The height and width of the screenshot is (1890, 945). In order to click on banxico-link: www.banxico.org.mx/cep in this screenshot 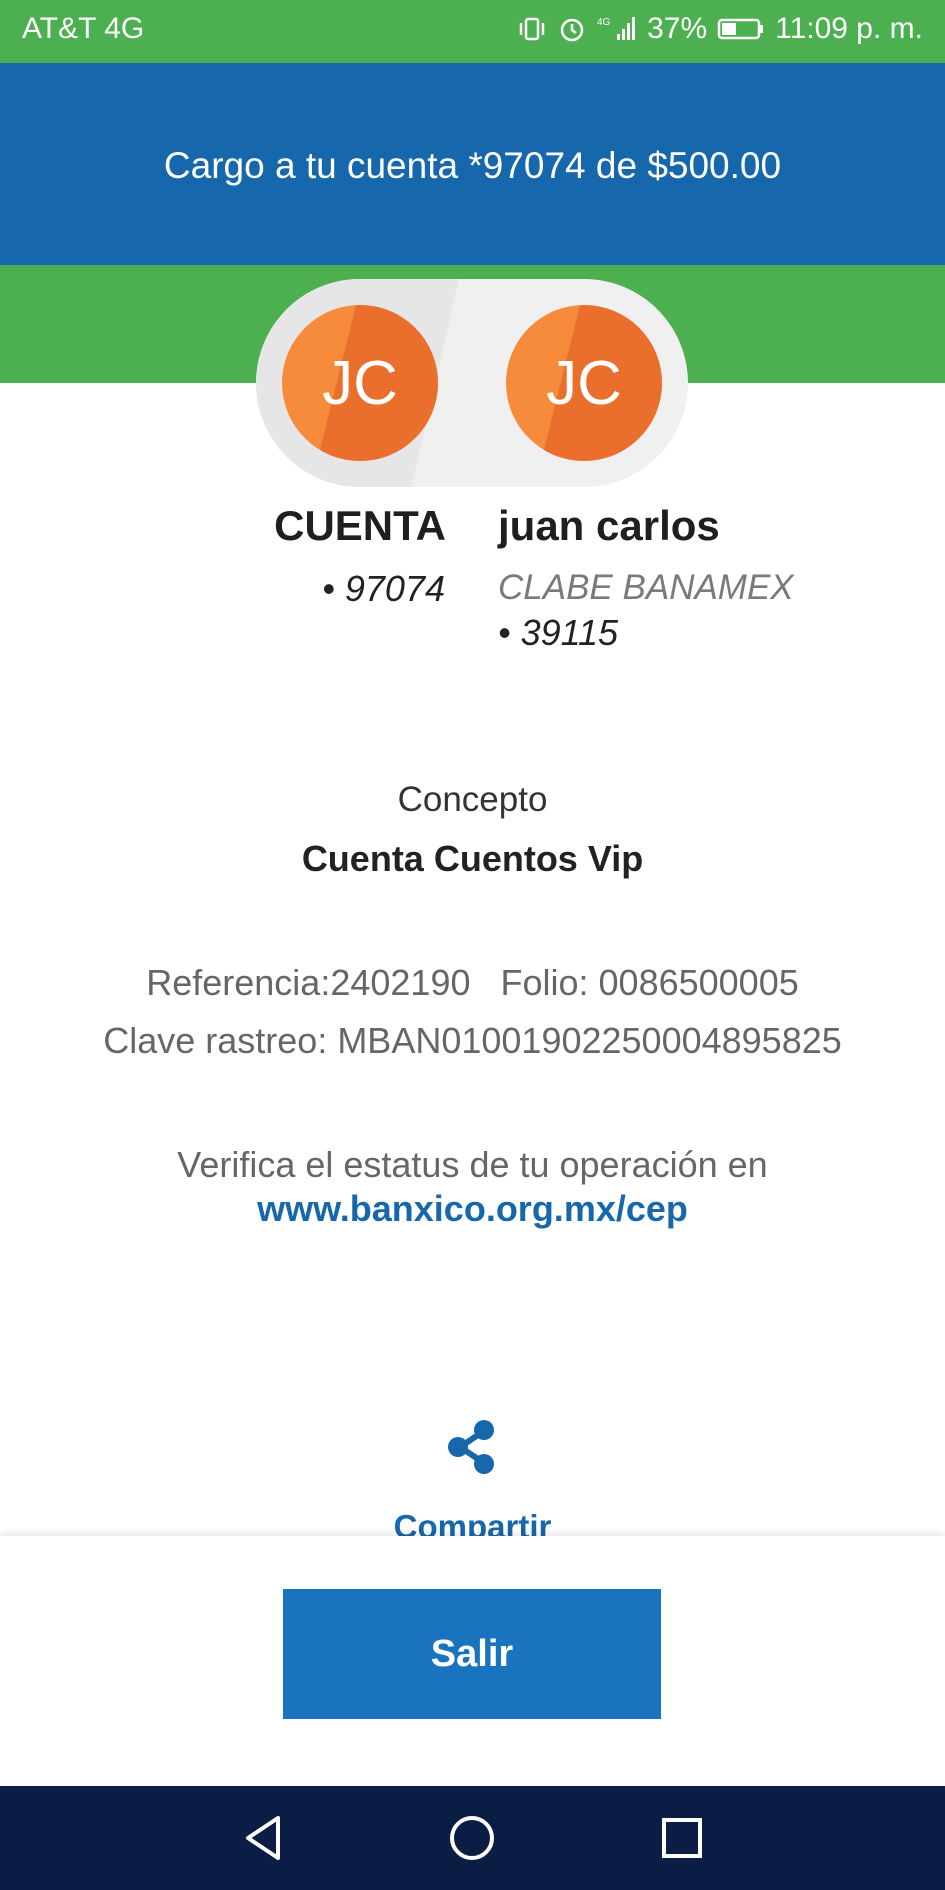, I will do `click(472, 1209)`.